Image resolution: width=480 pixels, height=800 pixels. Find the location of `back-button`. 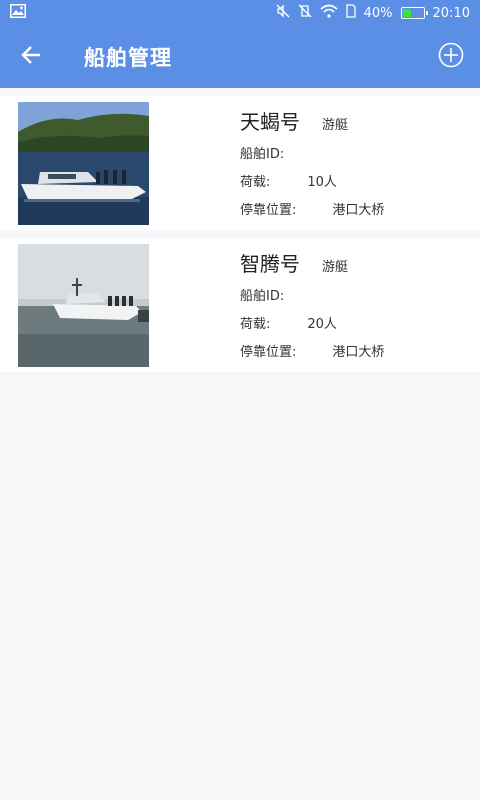

back-button is located at coordinates (31, 57).